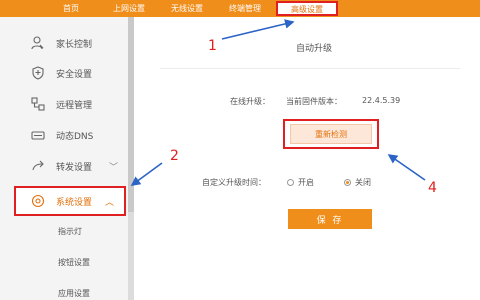  I want to click on shield-icon, so click(38, 73).